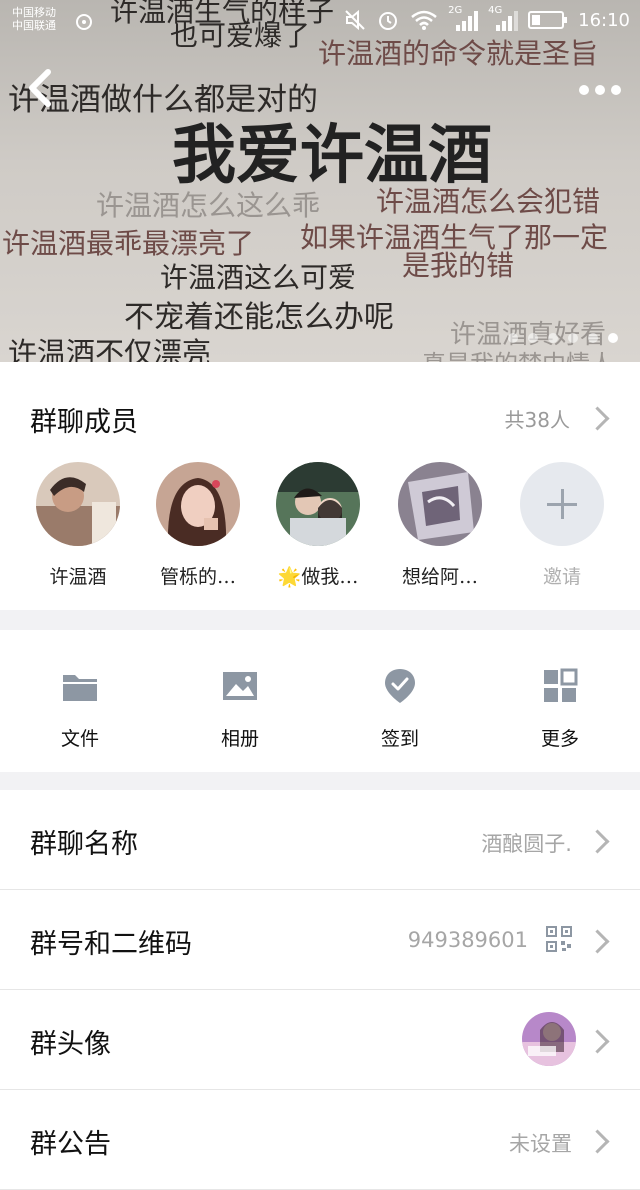  Describe the element at coordinates (540, 1144) in the screenshot. I see `group-notice-value: 未设置` at that location.